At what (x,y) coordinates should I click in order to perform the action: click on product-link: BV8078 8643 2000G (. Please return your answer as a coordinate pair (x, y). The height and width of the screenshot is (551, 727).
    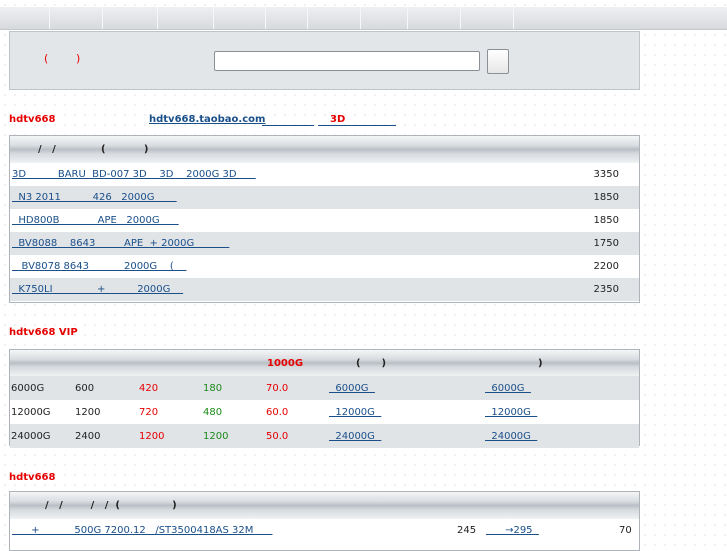
    Looking at the image, I should click on (99, 266).